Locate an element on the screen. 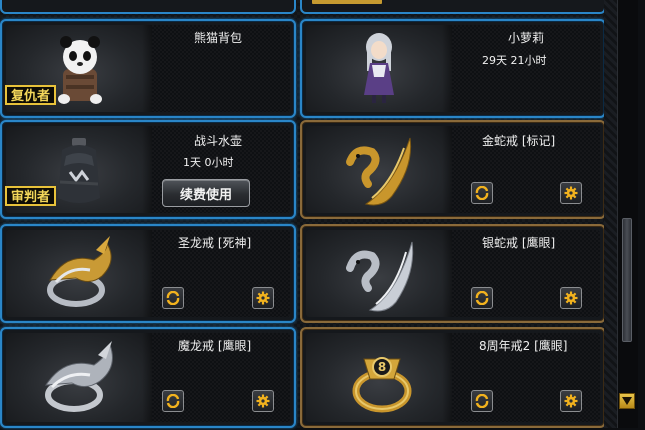  item-name: 战斗水壶 is located at coordinates (218, 141).